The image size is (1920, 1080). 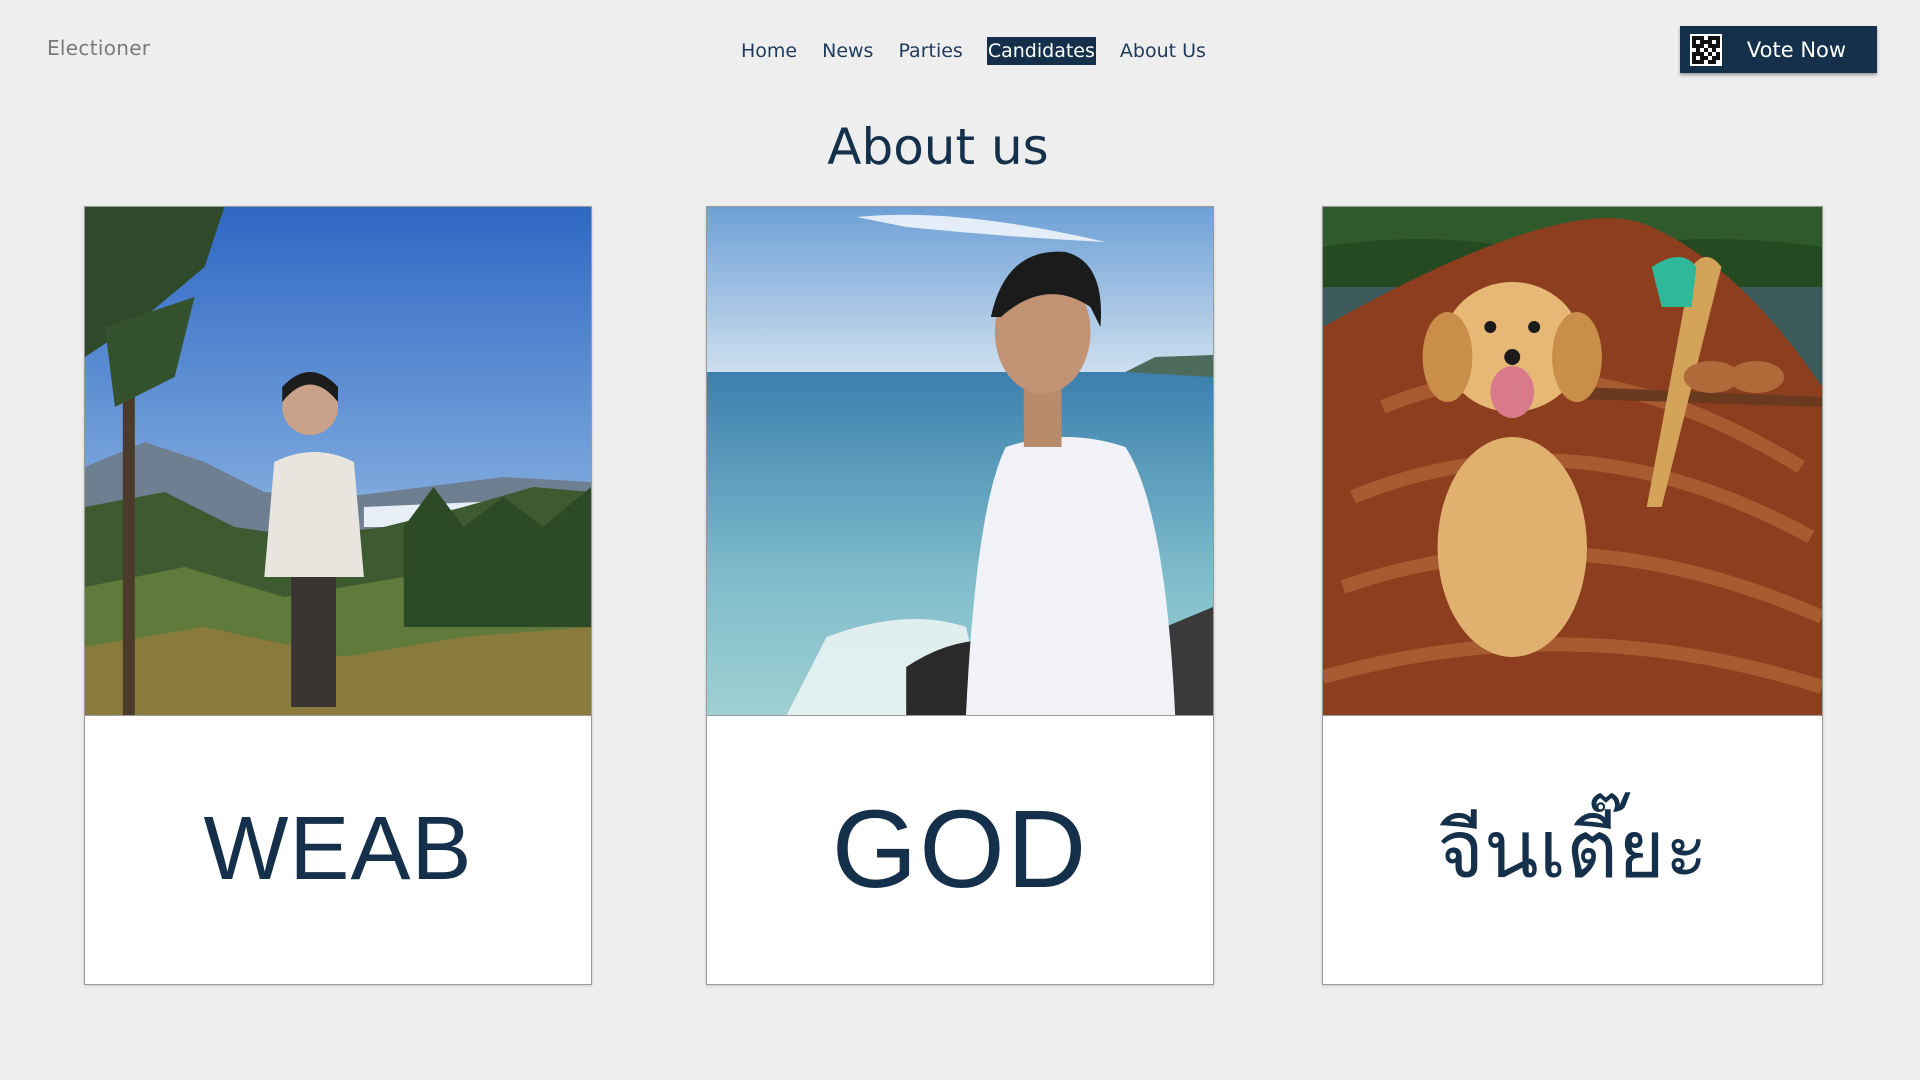 I want to click on nav-parties: Parties, so click(x=930, y=51).